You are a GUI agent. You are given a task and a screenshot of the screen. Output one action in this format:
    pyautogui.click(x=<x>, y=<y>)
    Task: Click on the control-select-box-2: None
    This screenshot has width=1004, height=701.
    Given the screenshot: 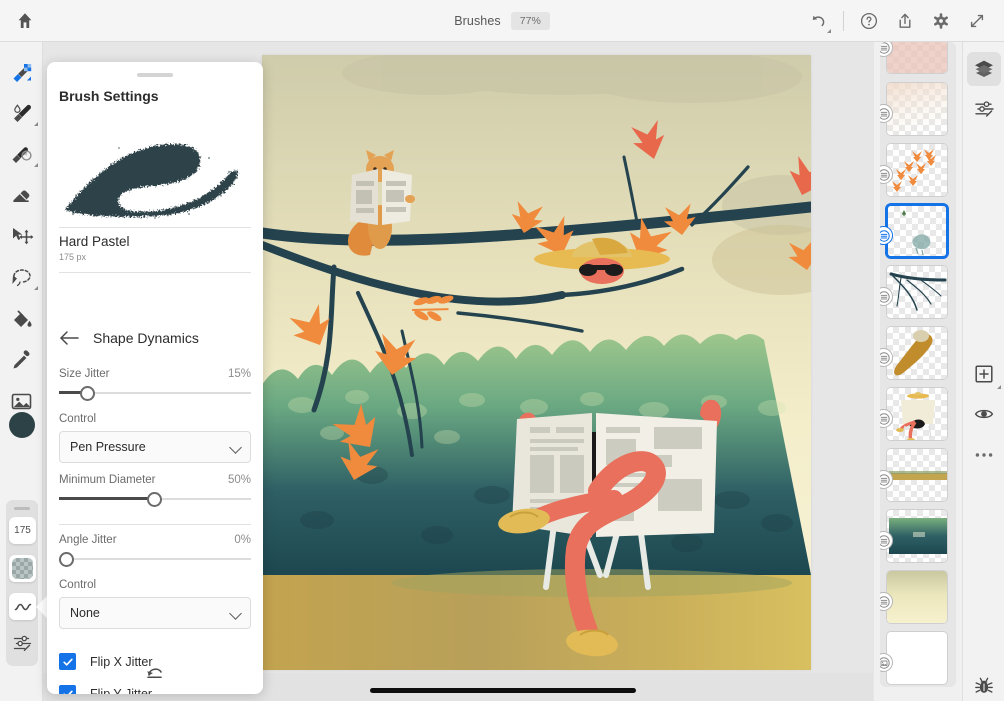 What is the action you would take?
    pyautogui.click(x=155, y=613)
    